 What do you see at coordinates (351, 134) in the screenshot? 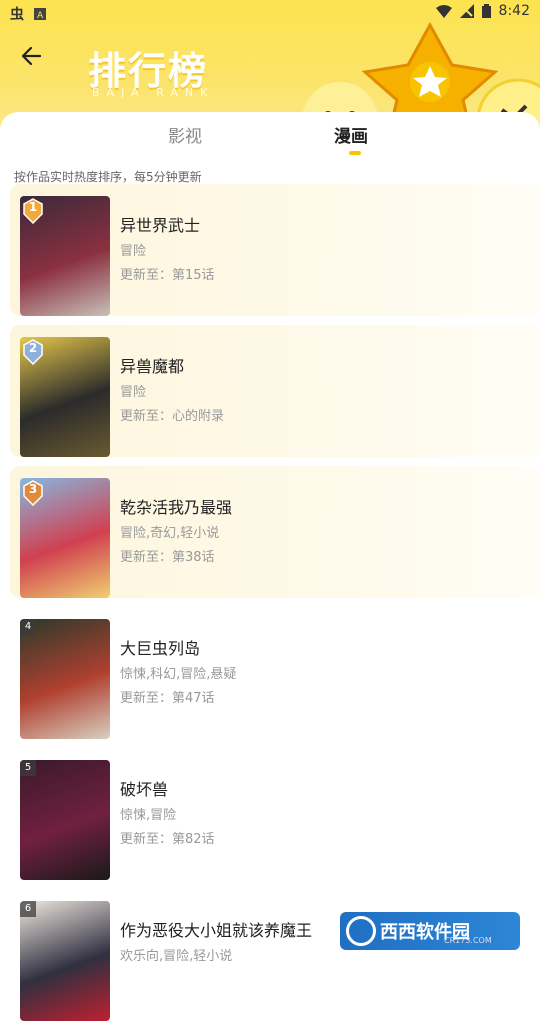
I see `tab-comic: 漫画` at bounding box center [351, 134].